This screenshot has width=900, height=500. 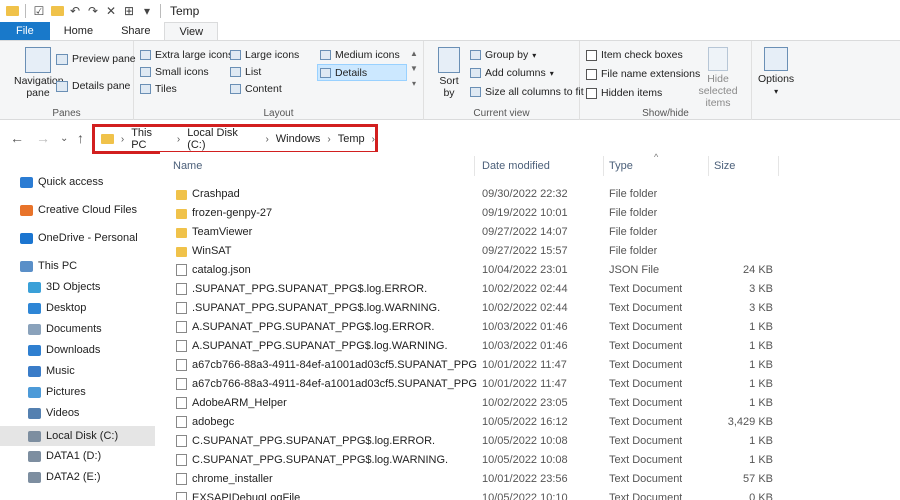 What do you see at coordinates (414, 53) in the screenshot?
I see `scroll-up-icon: ▲` at bounding box center [414, 53].